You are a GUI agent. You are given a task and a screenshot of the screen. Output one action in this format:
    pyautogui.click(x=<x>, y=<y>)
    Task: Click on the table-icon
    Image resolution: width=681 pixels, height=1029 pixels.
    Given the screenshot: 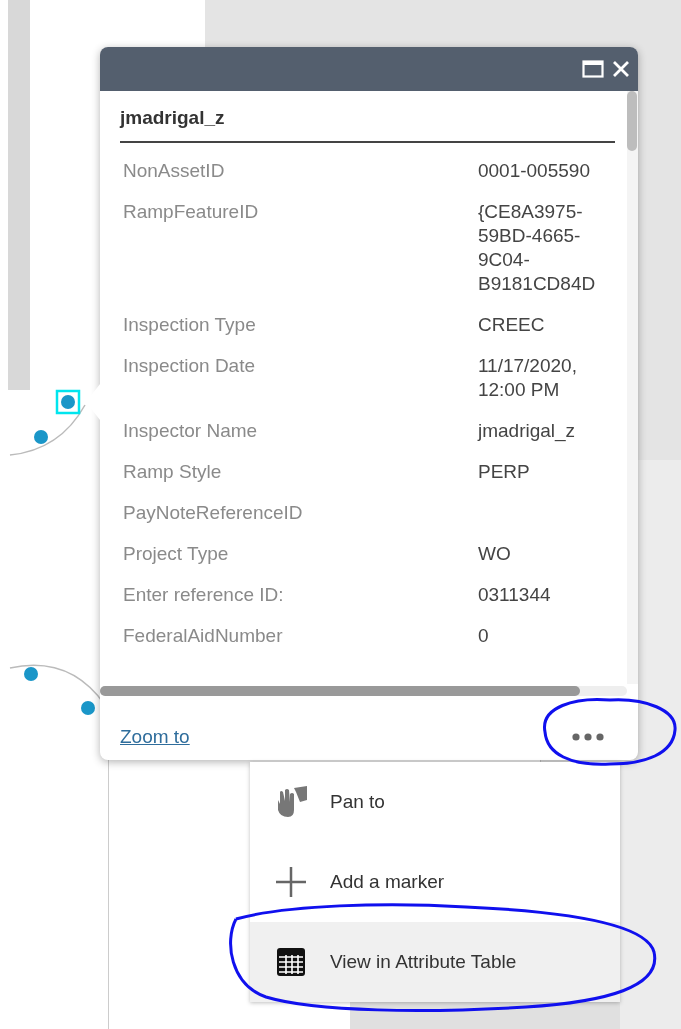 What is the action you would take?
    pyautogui.click(x=291, y=962)
    